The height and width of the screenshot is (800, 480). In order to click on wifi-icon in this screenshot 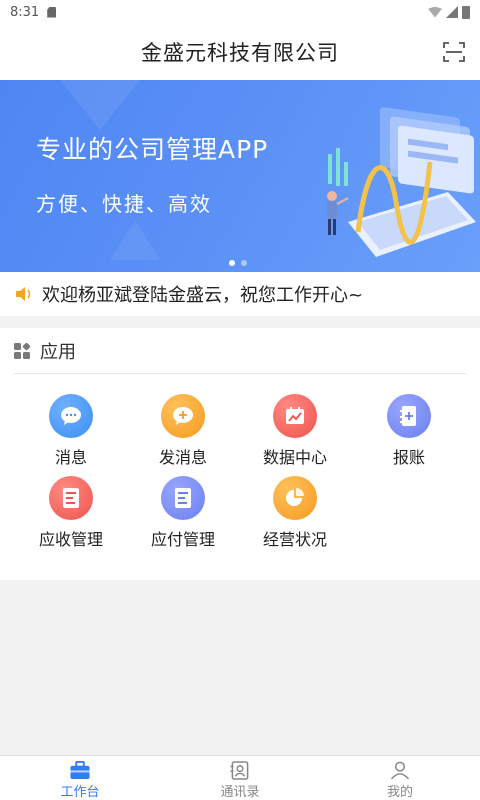, I will do `click(435, 12)`.